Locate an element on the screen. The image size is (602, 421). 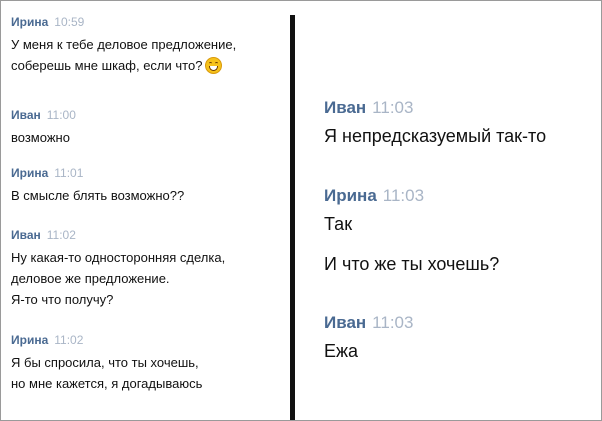
message-line: но мне кажется, я догадываюсь is located at coordinates (107, 383).